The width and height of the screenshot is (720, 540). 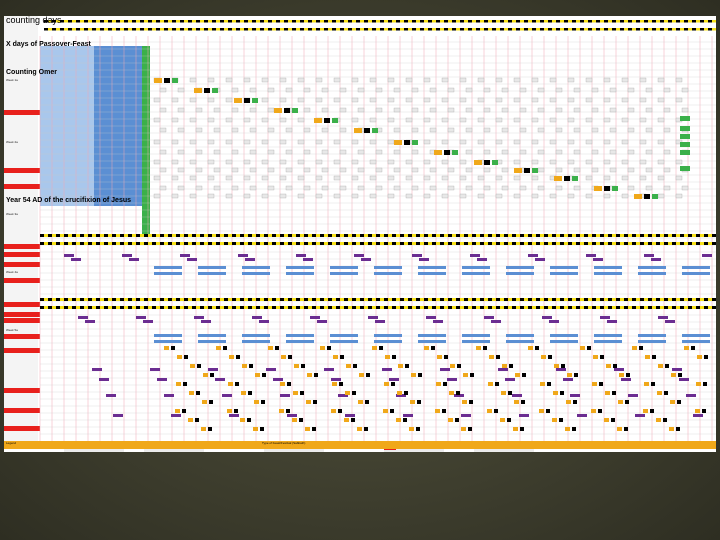 I want to click on day-marker, so click(x=607, y=393).